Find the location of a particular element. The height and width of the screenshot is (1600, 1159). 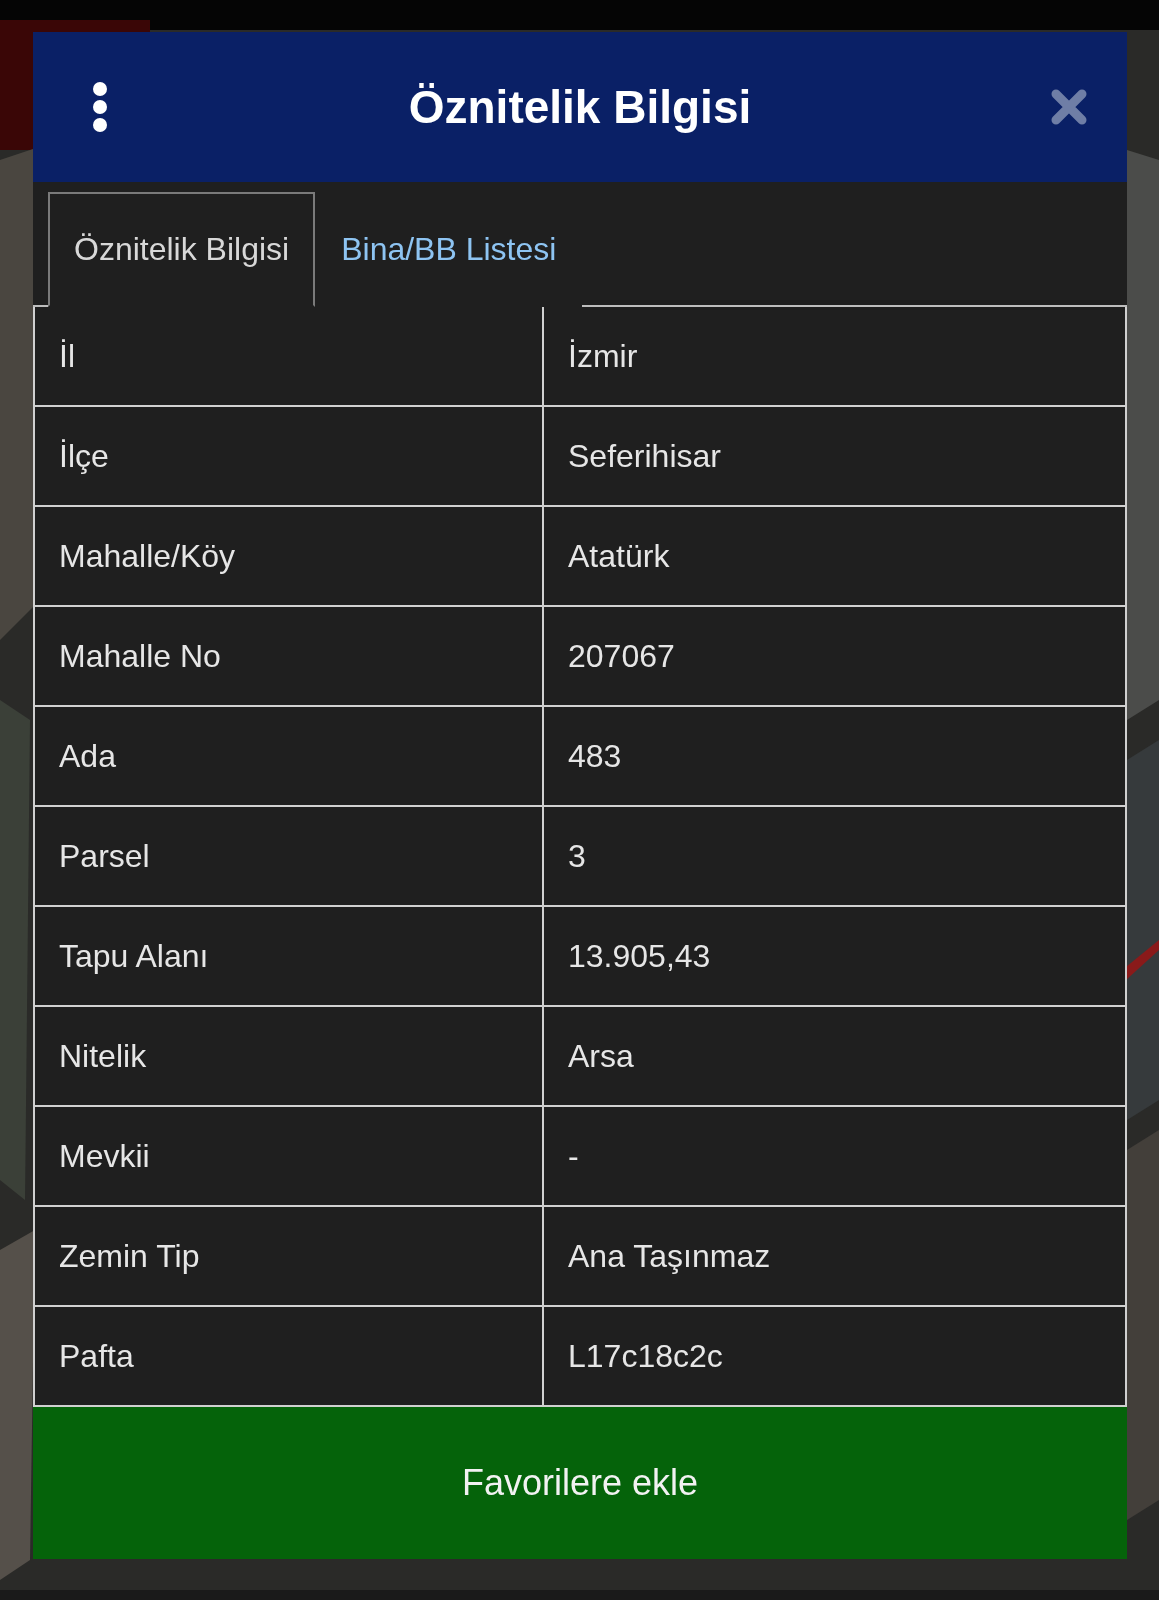

value-cell: - is located at coordinates (834, 1157).